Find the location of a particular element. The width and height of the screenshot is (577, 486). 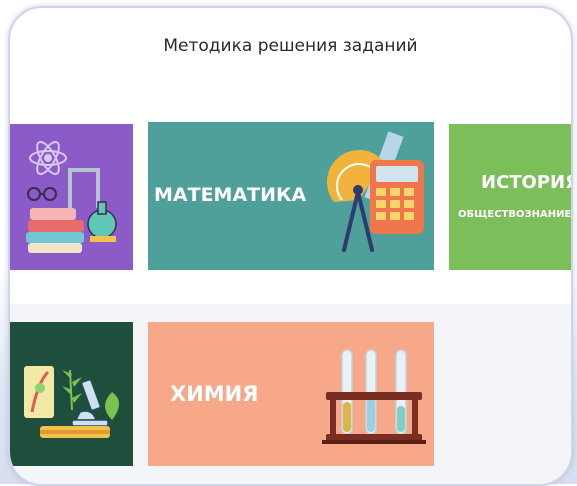

tile-history-label: ИСТОРИЯ is located at coordinates (526, 182).